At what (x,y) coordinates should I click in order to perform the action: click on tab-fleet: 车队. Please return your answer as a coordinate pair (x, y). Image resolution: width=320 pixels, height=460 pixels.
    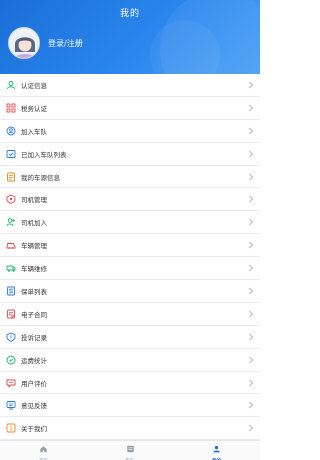
    Looking at the image, I should click on (130, 450).